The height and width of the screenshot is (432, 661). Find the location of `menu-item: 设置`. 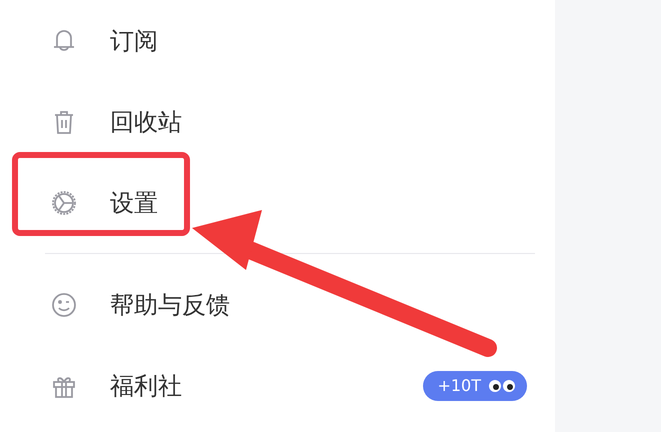

menu-item: 设置 is located at coordinates (134, 202).